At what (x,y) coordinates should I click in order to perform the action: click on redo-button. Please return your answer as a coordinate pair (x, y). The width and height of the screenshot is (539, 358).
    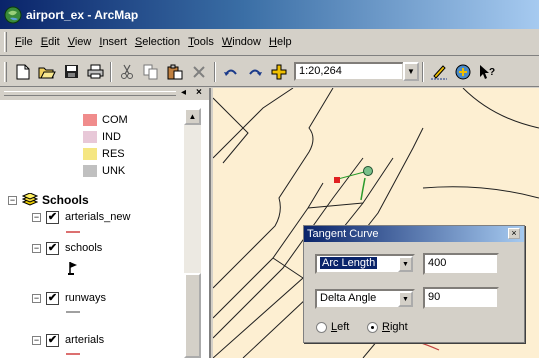
    Looking at the image, I should click on (255, 72).